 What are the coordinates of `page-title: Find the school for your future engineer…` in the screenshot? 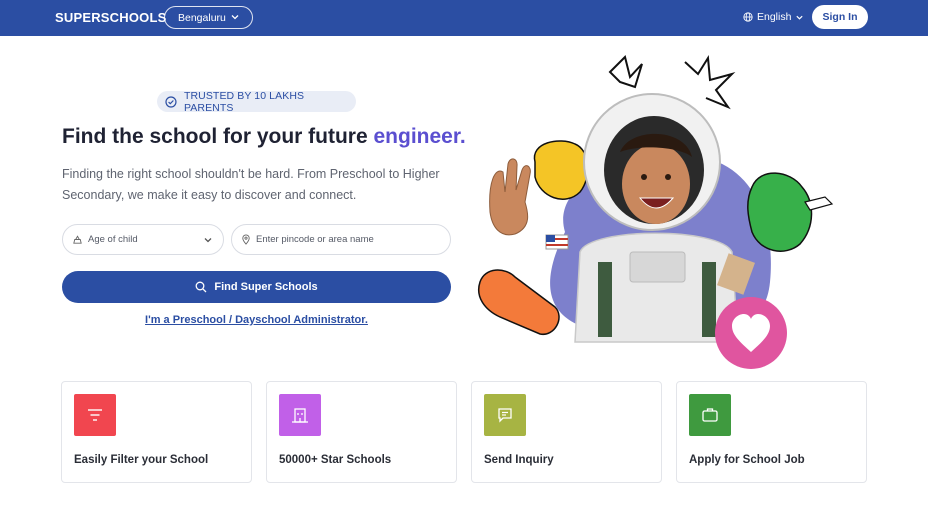 It's located at (264, 137).